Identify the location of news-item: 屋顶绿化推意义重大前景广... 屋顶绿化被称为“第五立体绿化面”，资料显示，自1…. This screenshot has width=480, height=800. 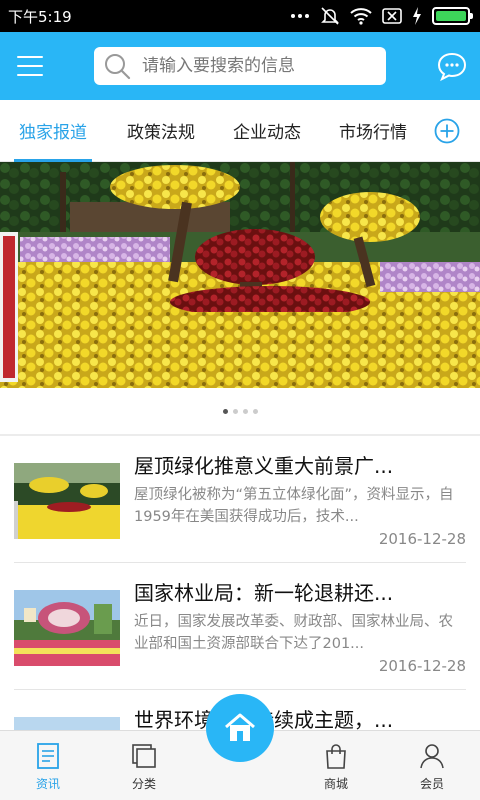
(240, 499).